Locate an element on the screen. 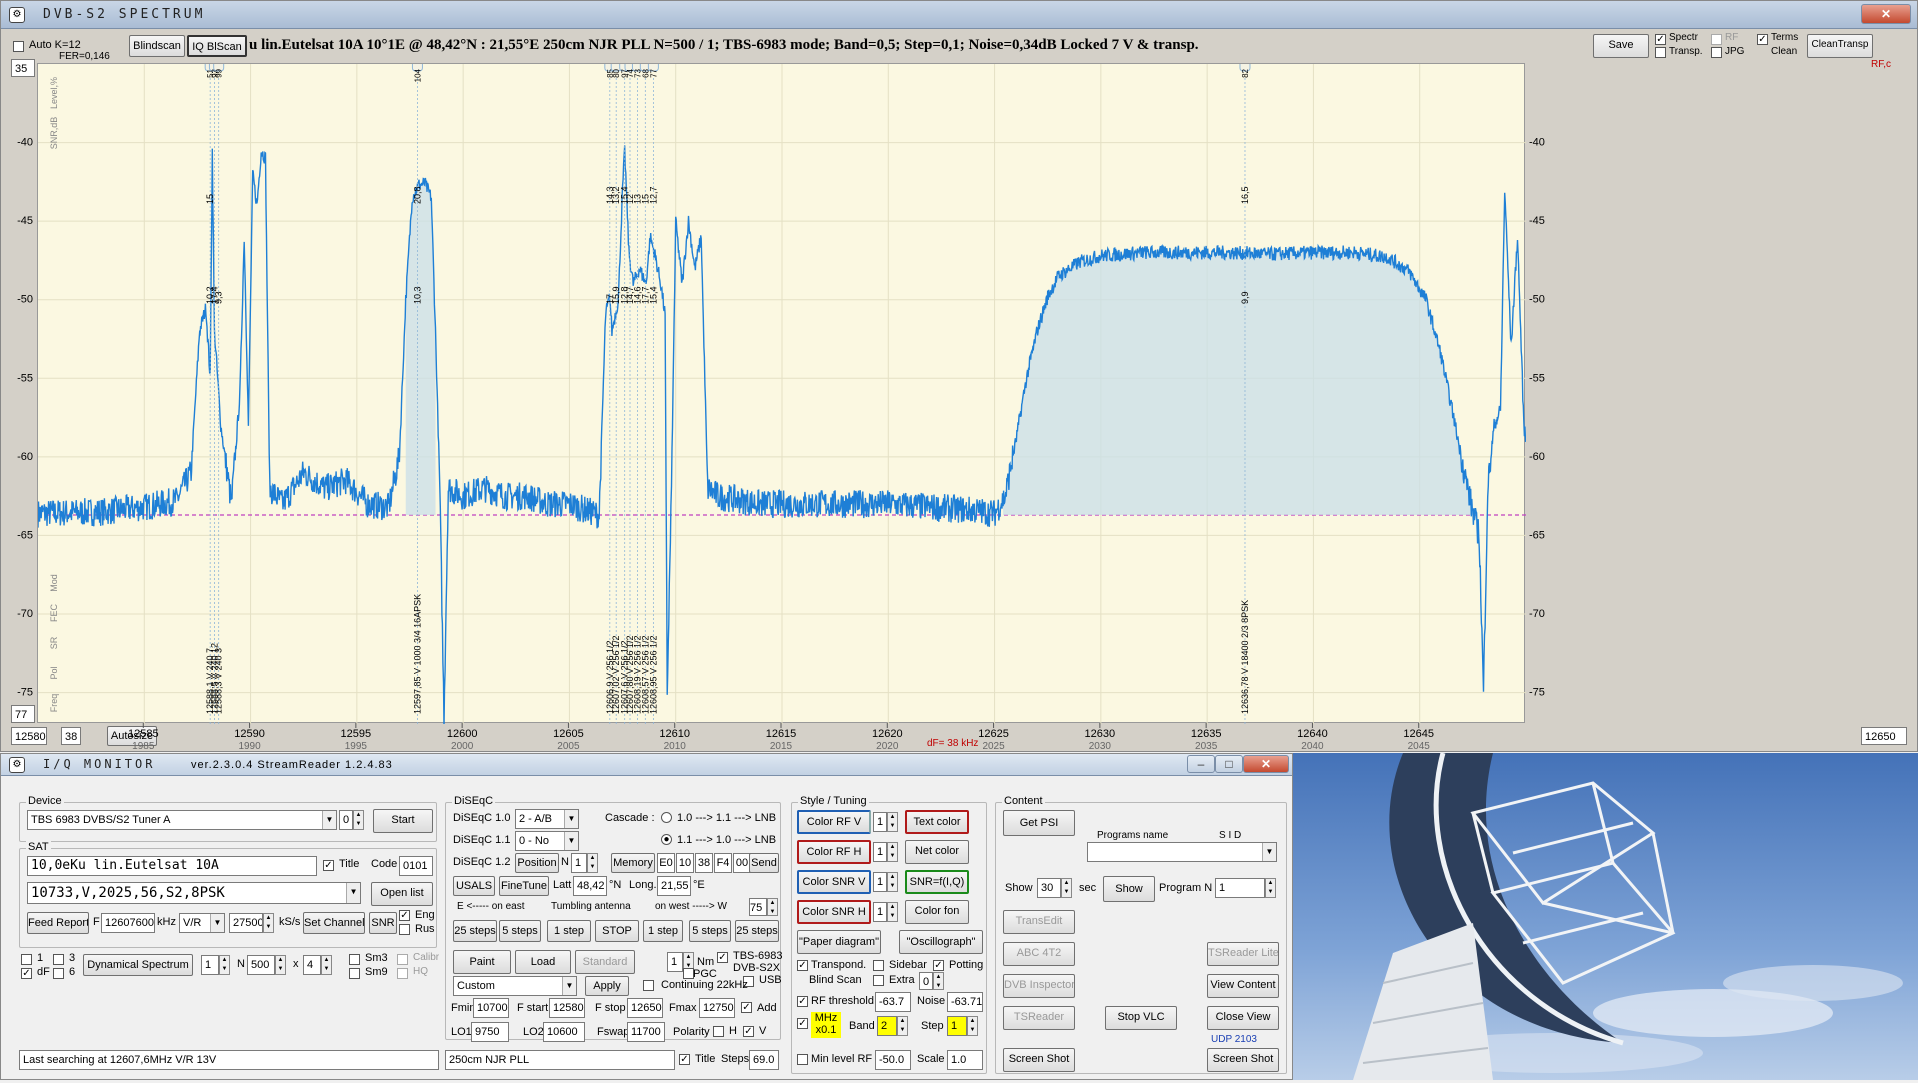  diseqc10-select: 2 - A/B ▼ is located at coordinates (547, 819).